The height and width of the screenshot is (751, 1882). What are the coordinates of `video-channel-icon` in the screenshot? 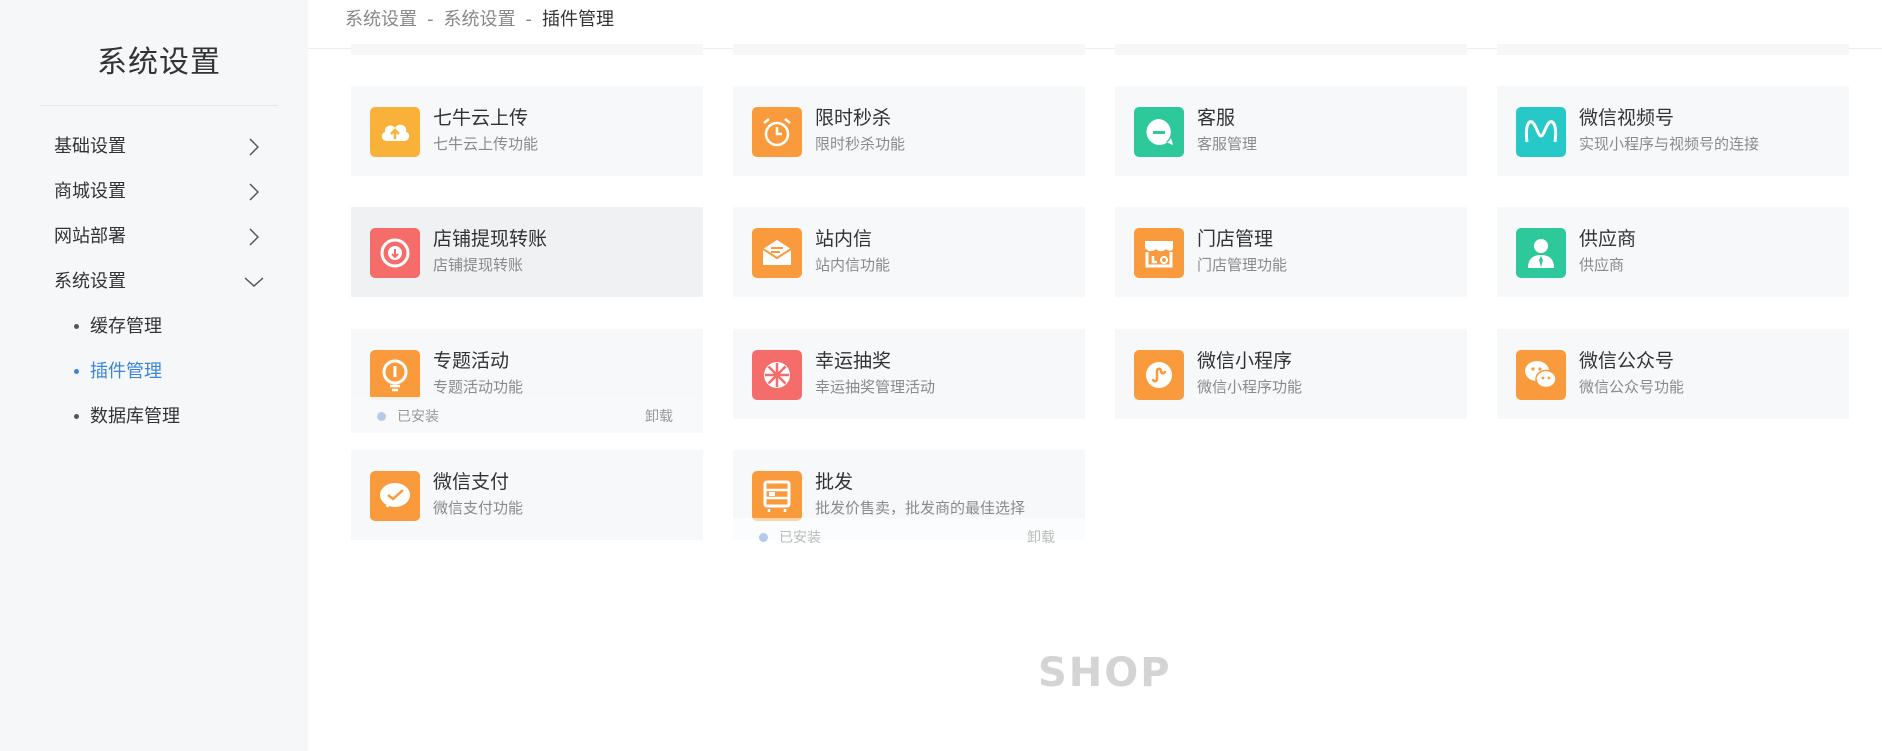 It's located at (1541, 132).